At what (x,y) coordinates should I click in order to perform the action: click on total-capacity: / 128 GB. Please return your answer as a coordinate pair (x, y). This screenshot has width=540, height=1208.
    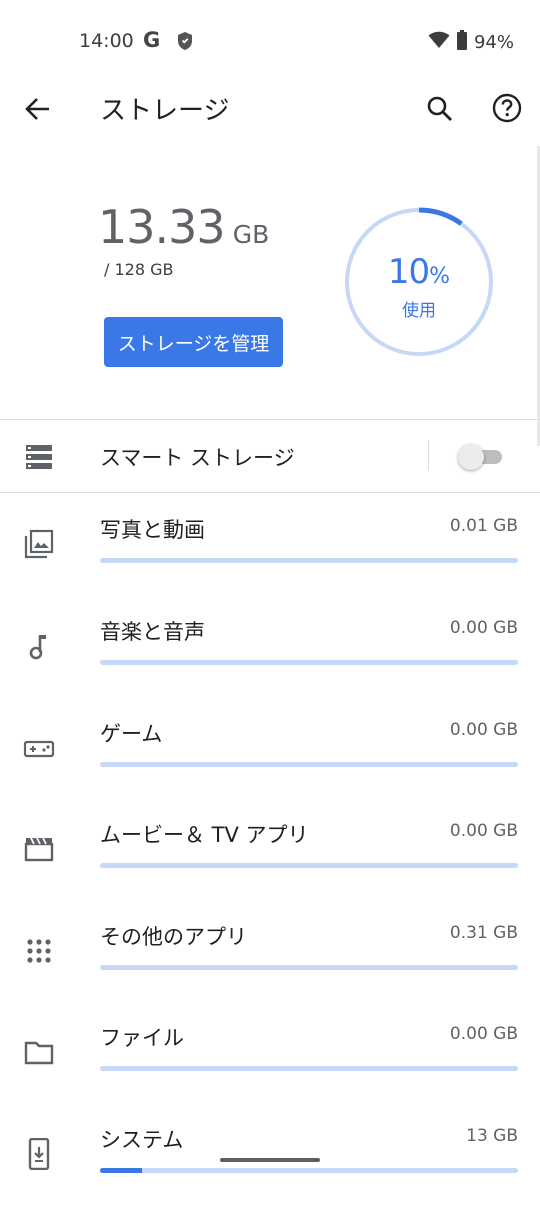
    Looking at the image, I should click on (139, 269).